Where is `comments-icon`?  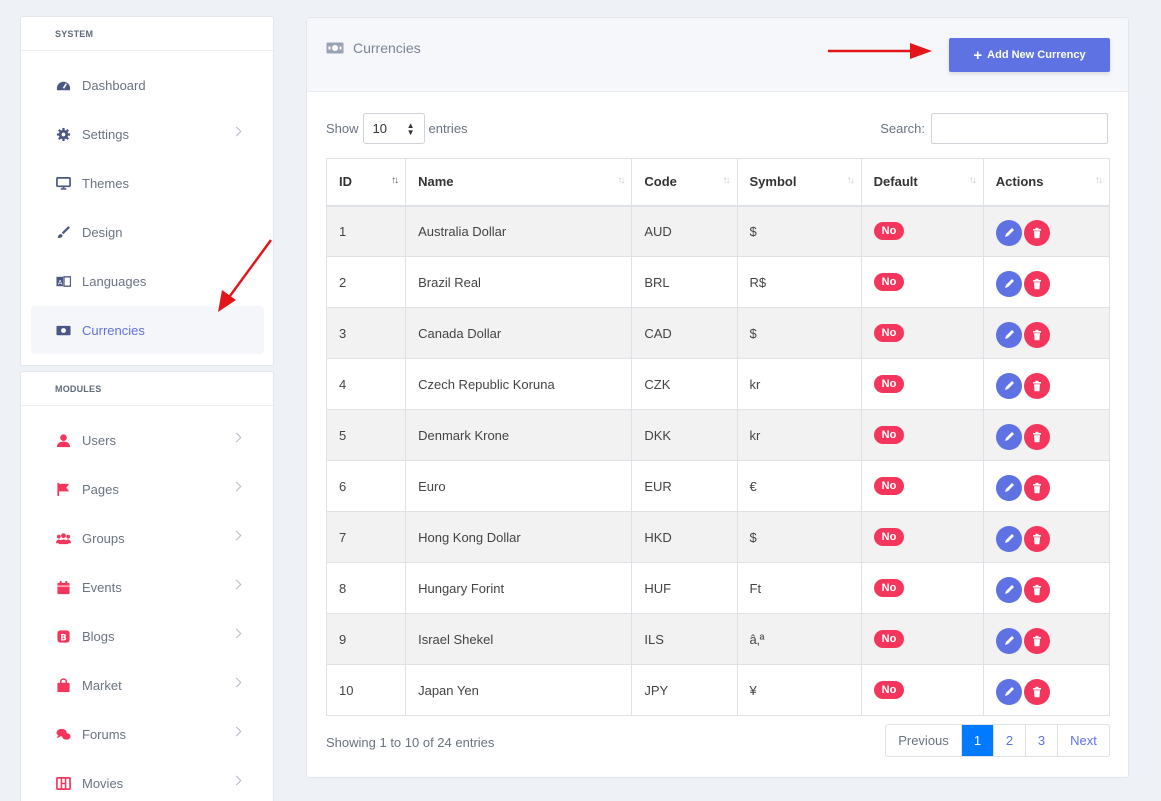
comments-icon is located at coordinates (63, 734).